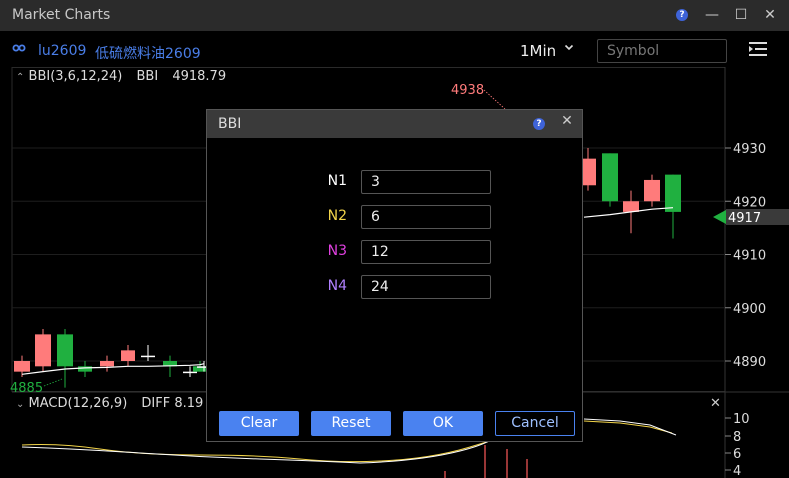  I want to click on price-axis: 4930 4920 4910 4900 4890, so click(745, 256).